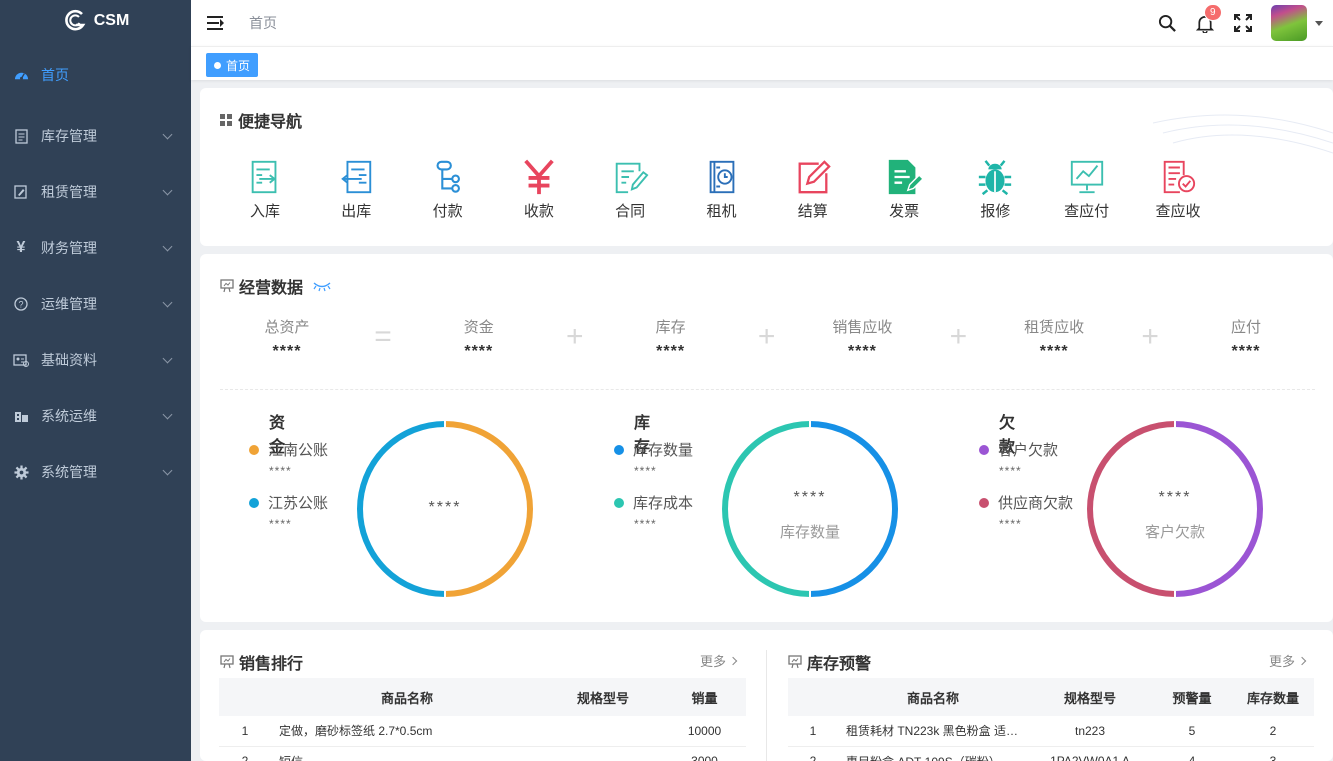  What do you see at coordinates (1192, 753) in the screenshot?
I see `table-cell: 4` at bounding box center [1192, 753].